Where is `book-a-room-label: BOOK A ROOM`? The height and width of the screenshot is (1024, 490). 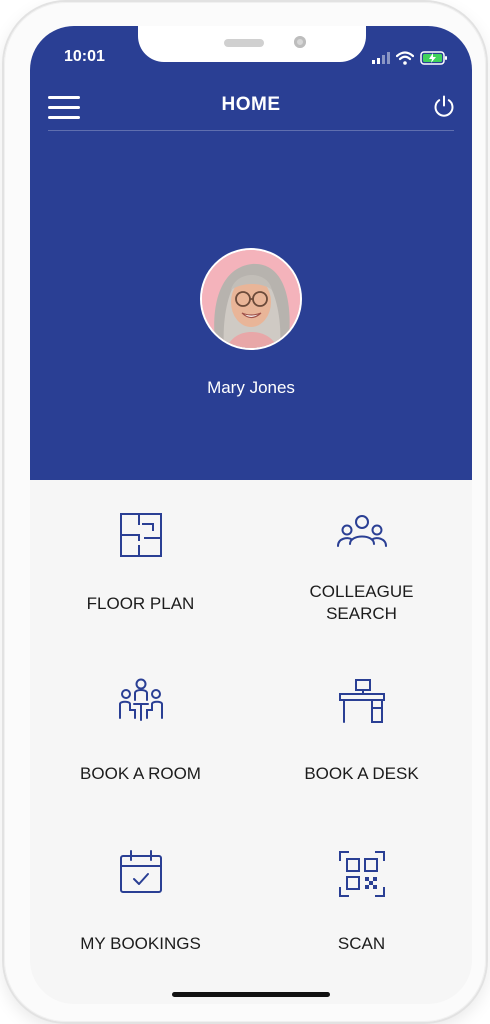 book-a-room-label: BOOK A ROOM is located at coordinates (140, 773).